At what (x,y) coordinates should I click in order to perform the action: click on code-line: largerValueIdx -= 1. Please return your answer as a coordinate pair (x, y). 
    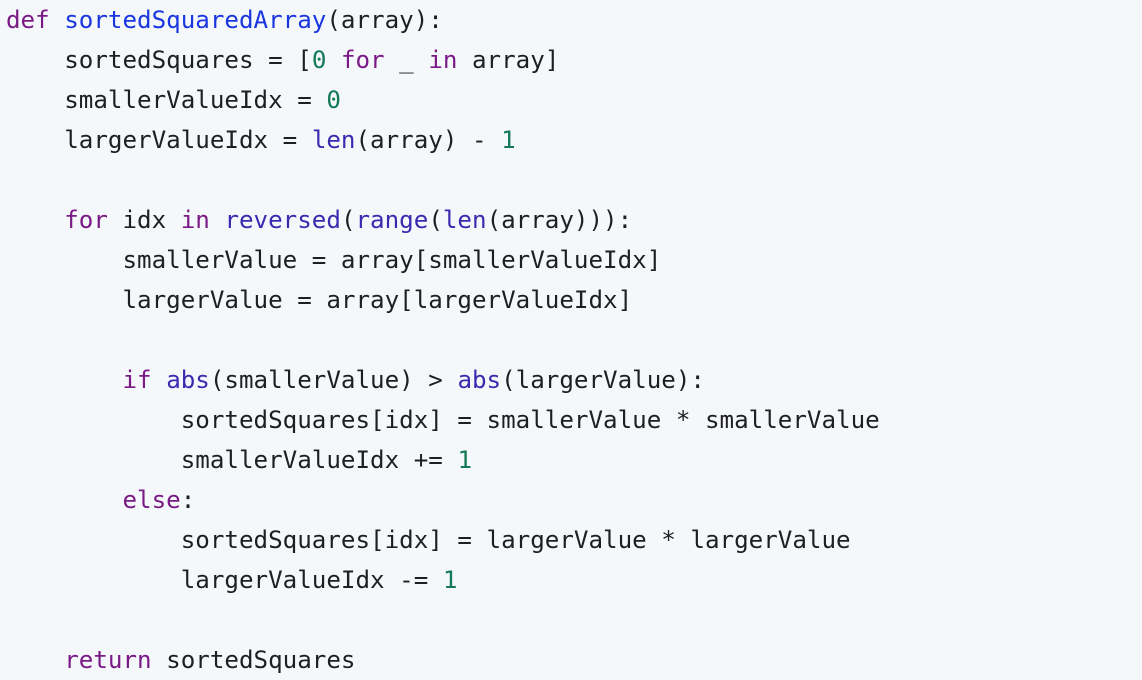
    Looking at the image, I should click on (232, 580).